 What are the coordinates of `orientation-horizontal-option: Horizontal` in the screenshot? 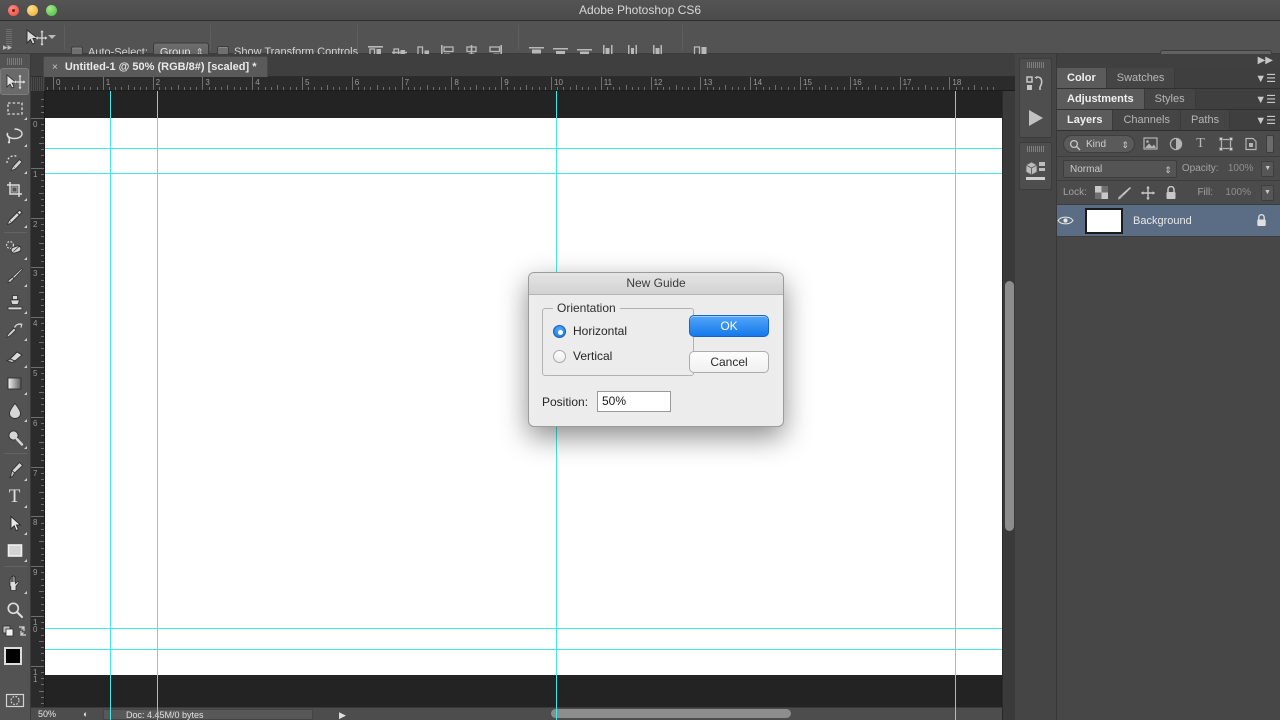 It's located at (590, 331).